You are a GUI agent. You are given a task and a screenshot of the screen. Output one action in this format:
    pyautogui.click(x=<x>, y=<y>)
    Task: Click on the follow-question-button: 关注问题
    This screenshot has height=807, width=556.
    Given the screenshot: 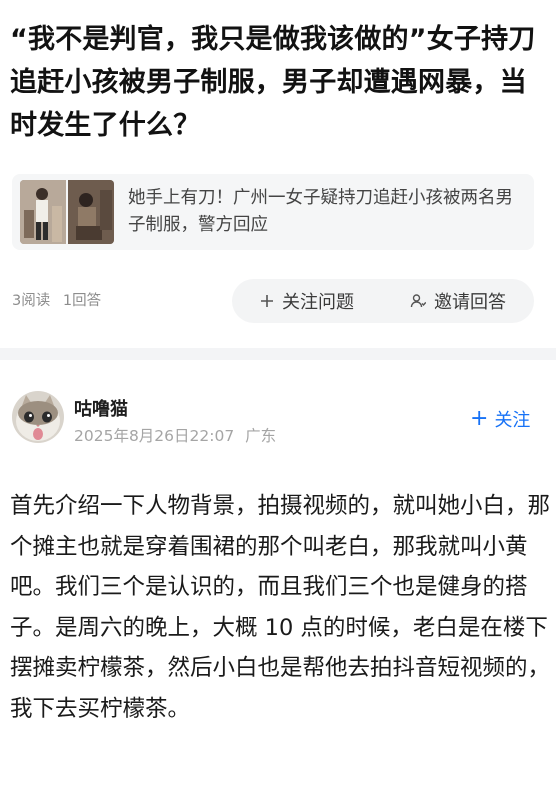 What is the action you would take?
    pyautogui.click(x=307, y=301)
    